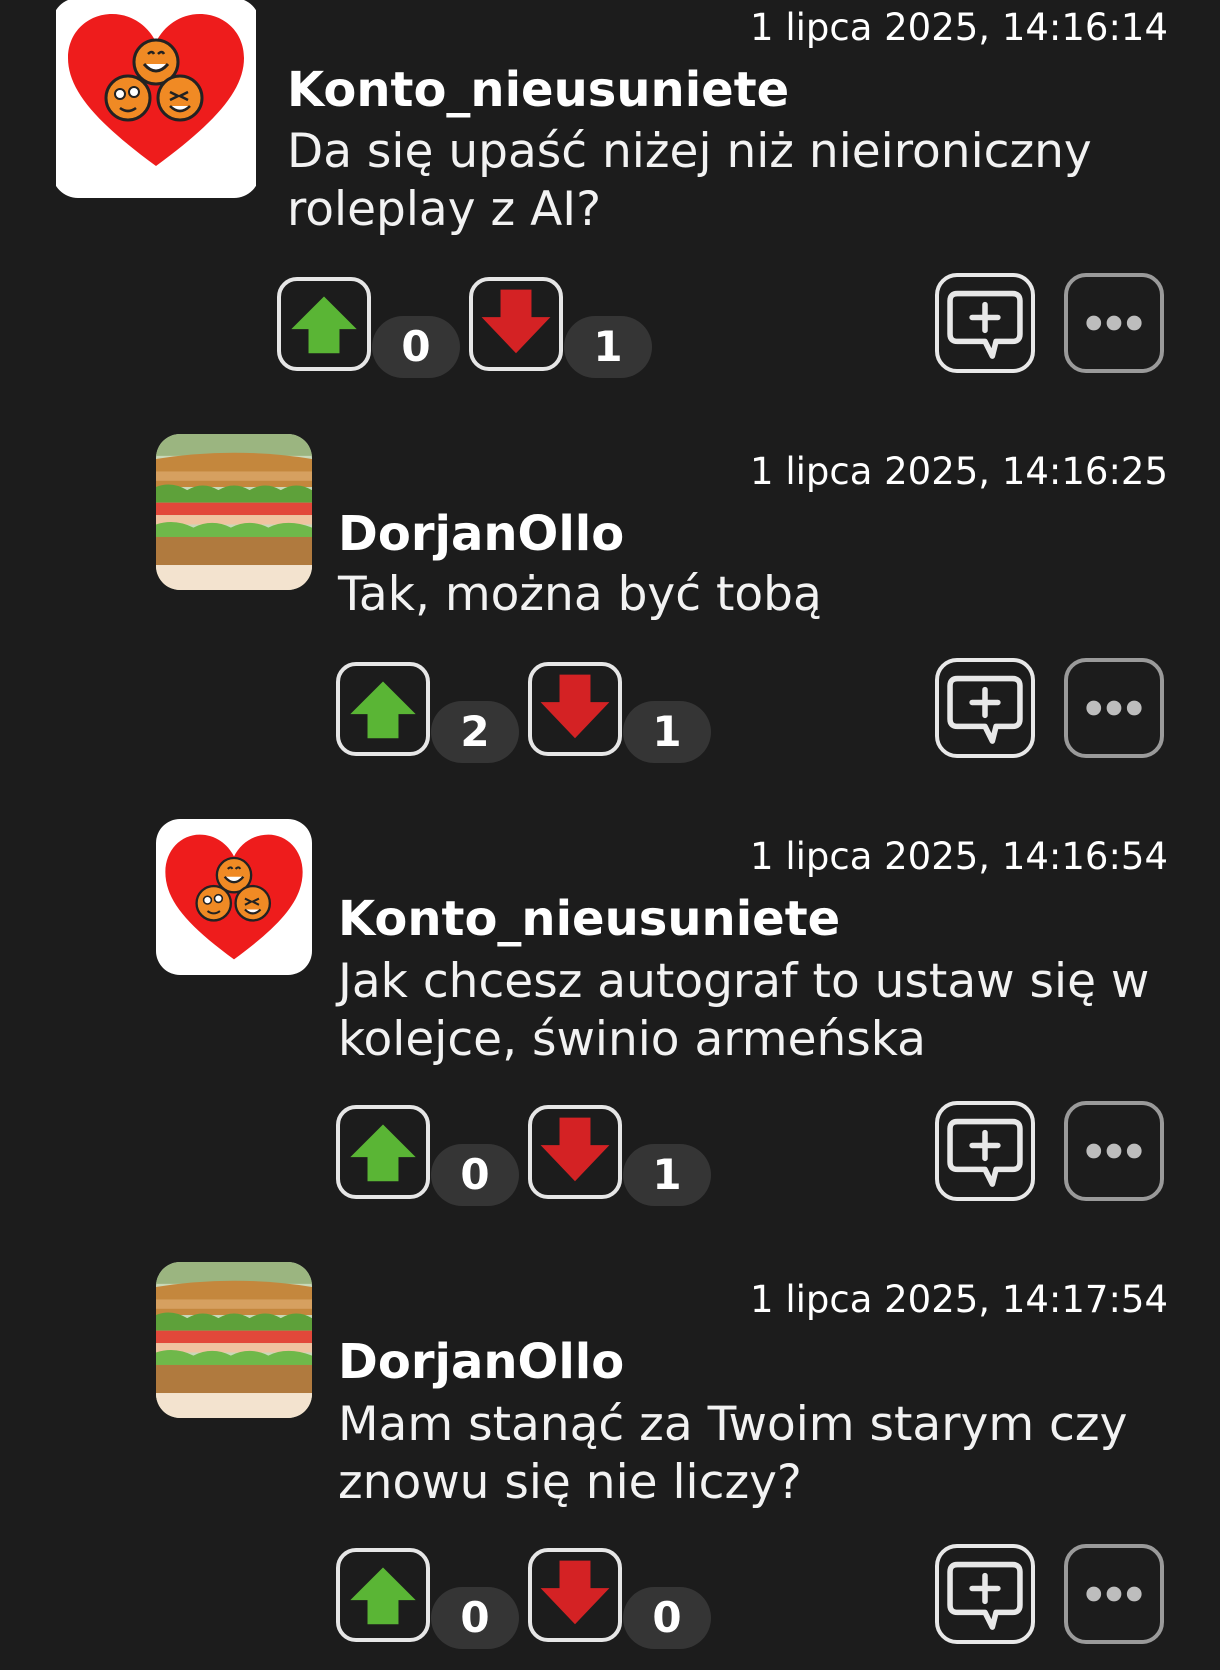  What do you see at coordinates (475, 732) in the screenshot?
I see `upvote-count: 2` at bounding box center [475, 732].